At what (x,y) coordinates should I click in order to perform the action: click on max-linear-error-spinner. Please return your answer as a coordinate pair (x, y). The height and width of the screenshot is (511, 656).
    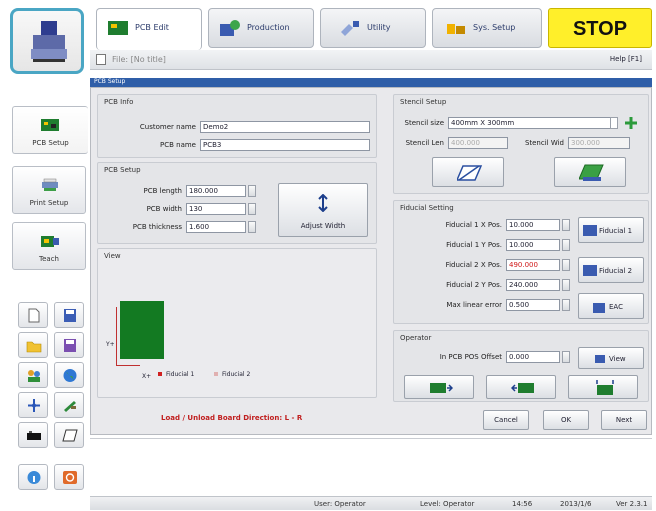
    Looking at the image, I should click on (566, 305).